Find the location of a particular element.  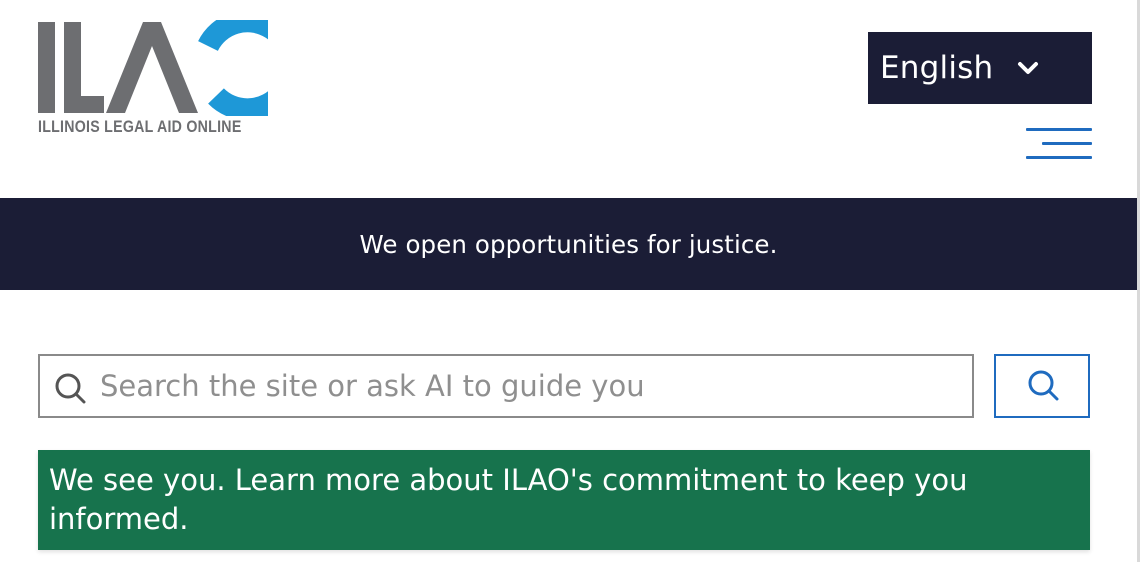

search-input is located at coordinates (530, 386).